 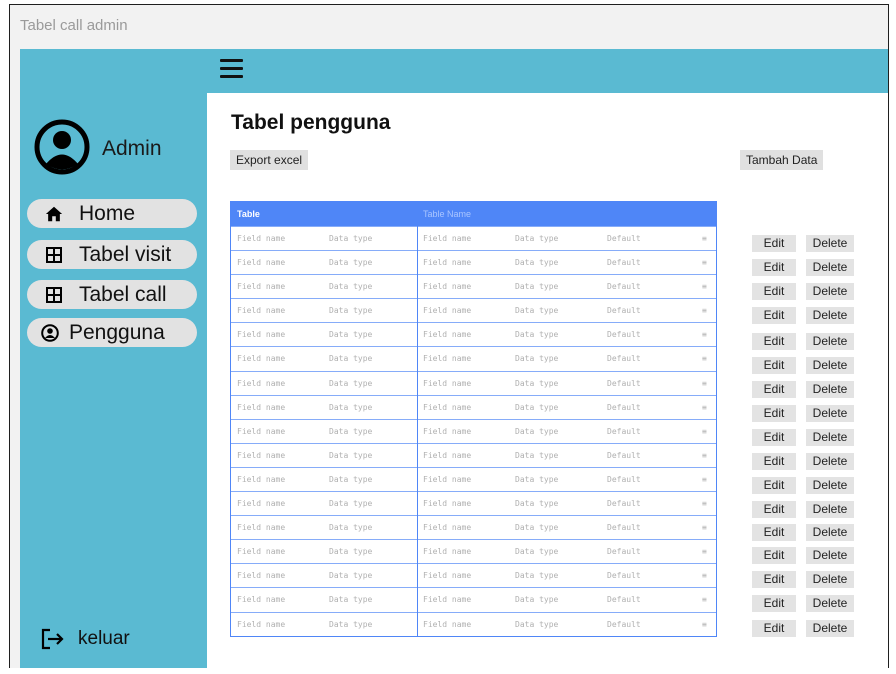 What do you see at coordinates (117, 332) in the screenshot?
I see `sidebar-item-label: Pengguna` at bounding box center [117, 332].